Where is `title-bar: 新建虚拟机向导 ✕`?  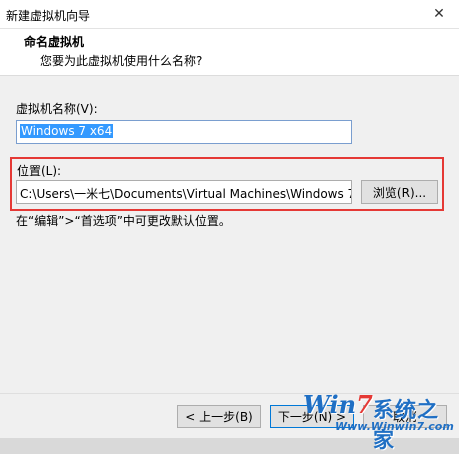 title-bar: 新建虚拟机向导 ✕ is located at coordinates (229, 14).